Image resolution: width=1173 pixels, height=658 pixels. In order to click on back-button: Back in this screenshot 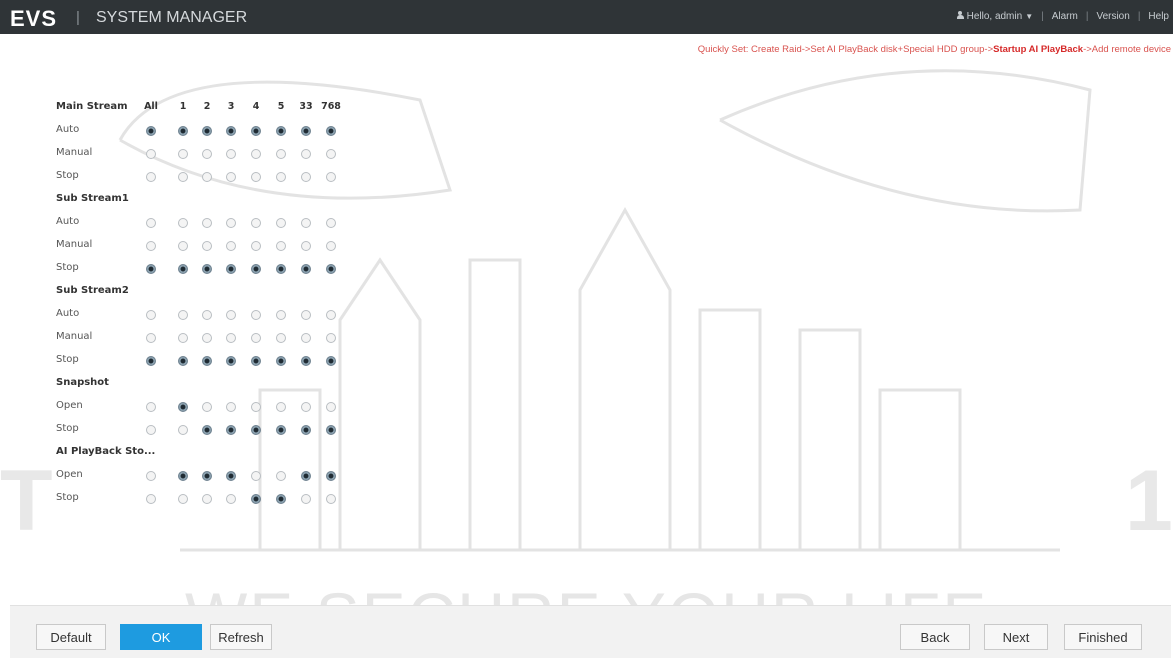, I will do `click(935, 637)`.